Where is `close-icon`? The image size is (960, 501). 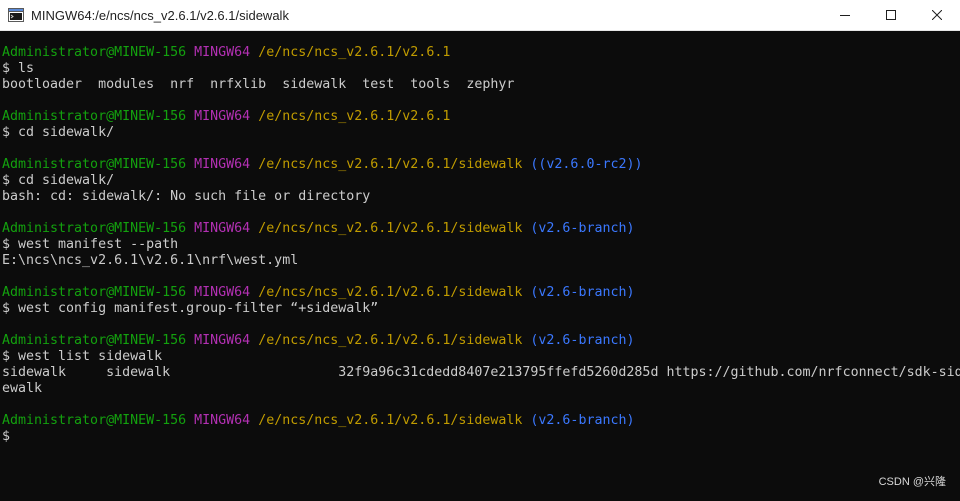
close-icon is located at coordinates (937, 15).